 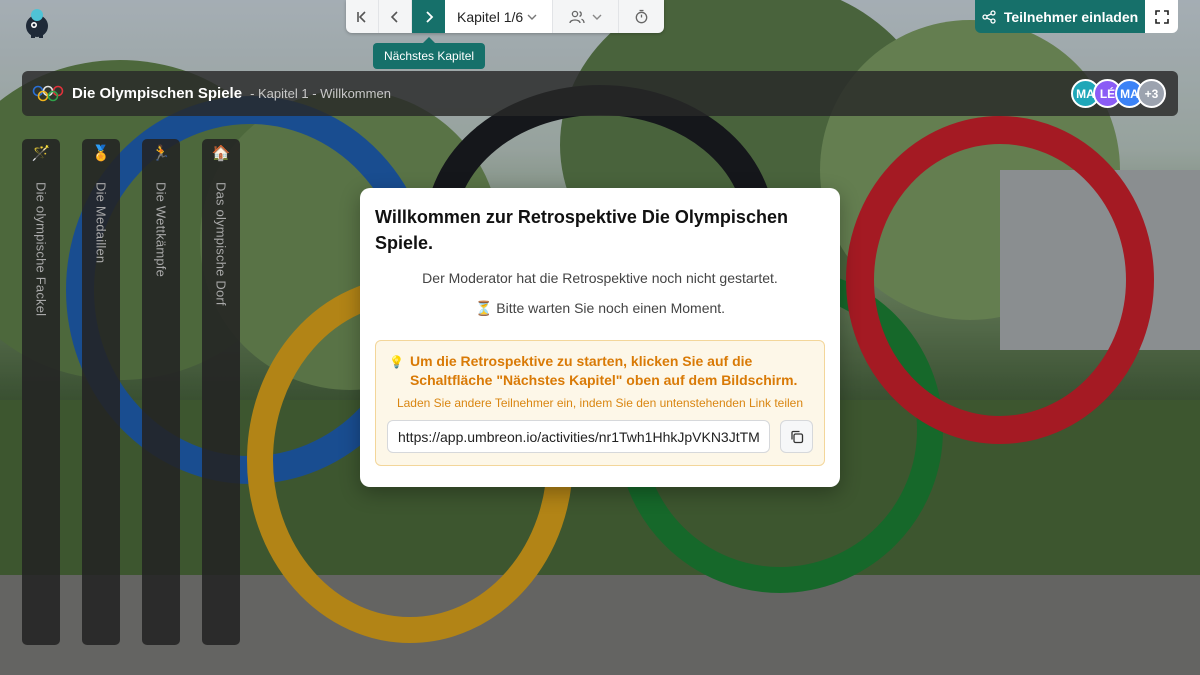 I want to click on olympic-rings-icon, so click(x=48, y=93).